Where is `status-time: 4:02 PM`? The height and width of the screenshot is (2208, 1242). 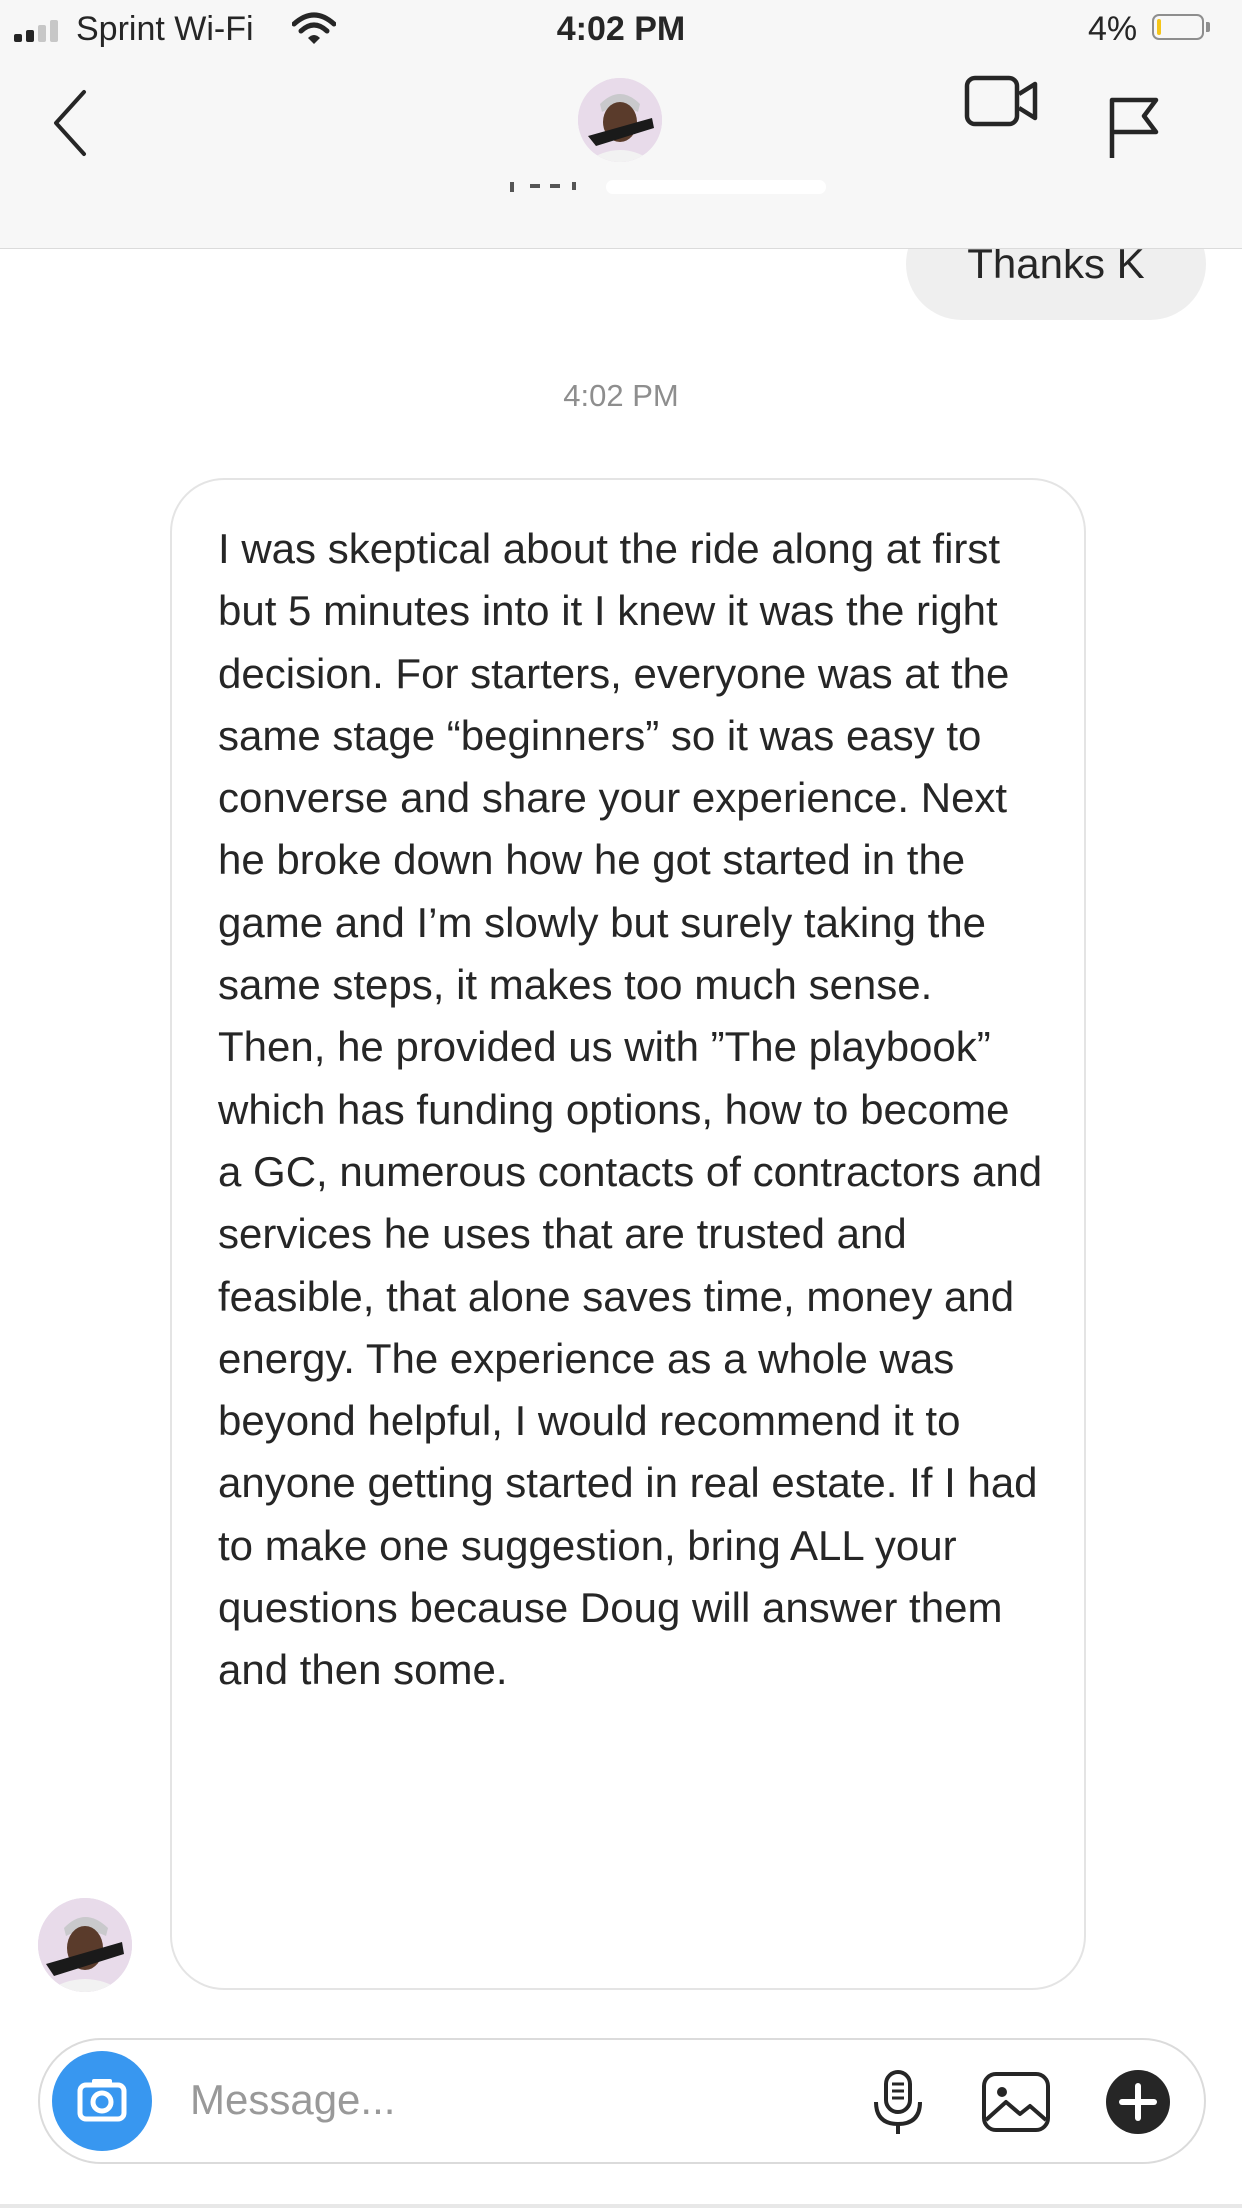
status-time: 4:02 PM is located at coordinates (621, 29).